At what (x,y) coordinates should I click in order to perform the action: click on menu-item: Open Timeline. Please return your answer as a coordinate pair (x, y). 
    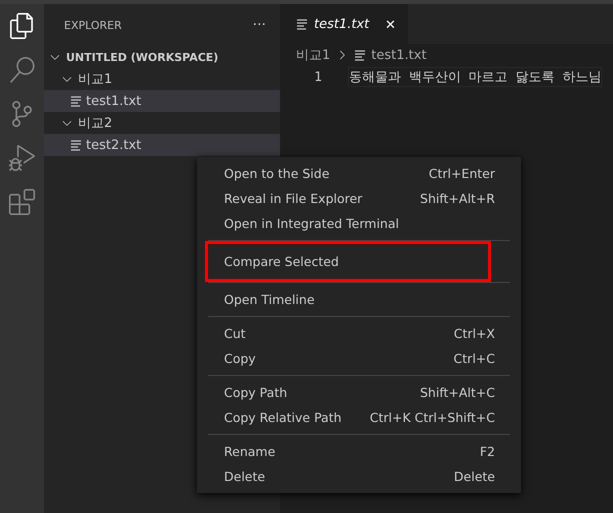
    Looking at the image, I should click on (359, 299).